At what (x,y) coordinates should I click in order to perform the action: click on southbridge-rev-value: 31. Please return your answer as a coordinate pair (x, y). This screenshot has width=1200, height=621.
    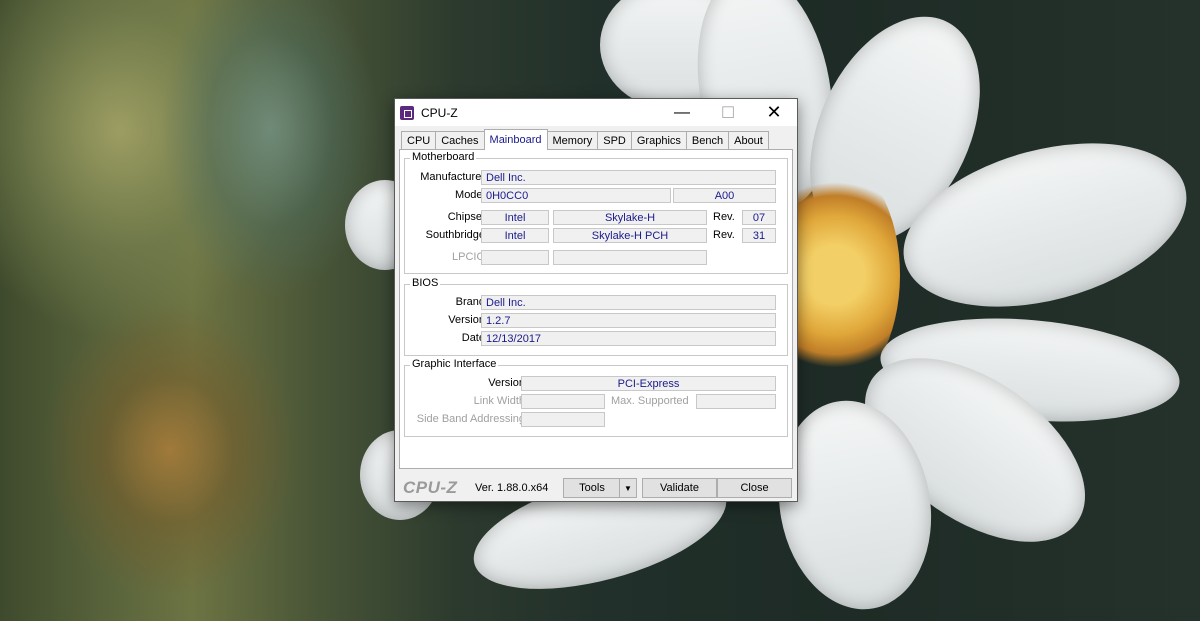
    Looking at the image, I should click on (759, 235).